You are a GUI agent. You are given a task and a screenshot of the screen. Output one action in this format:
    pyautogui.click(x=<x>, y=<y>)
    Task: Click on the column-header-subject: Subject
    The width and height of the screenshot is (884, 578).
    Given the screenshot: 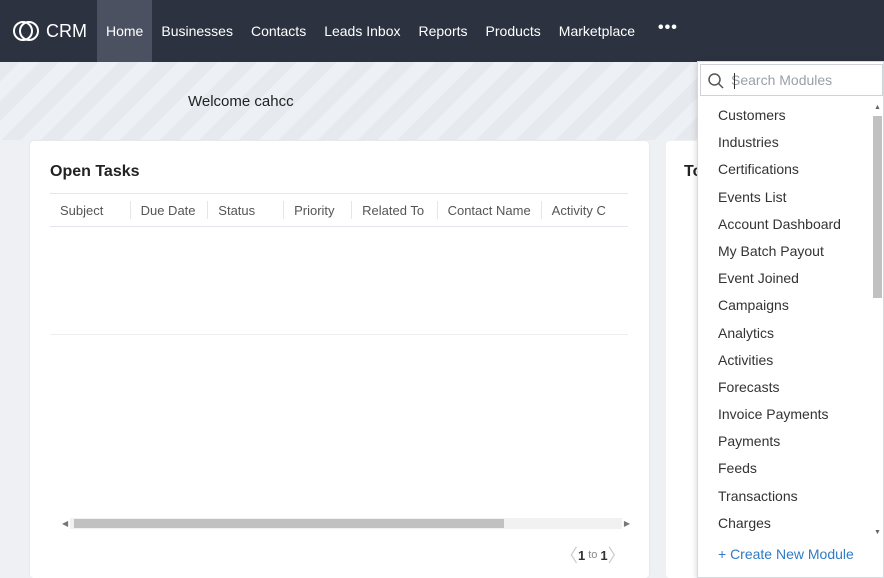 What is the action you would take?
    pyautogui.click(x=90, y=210)
    